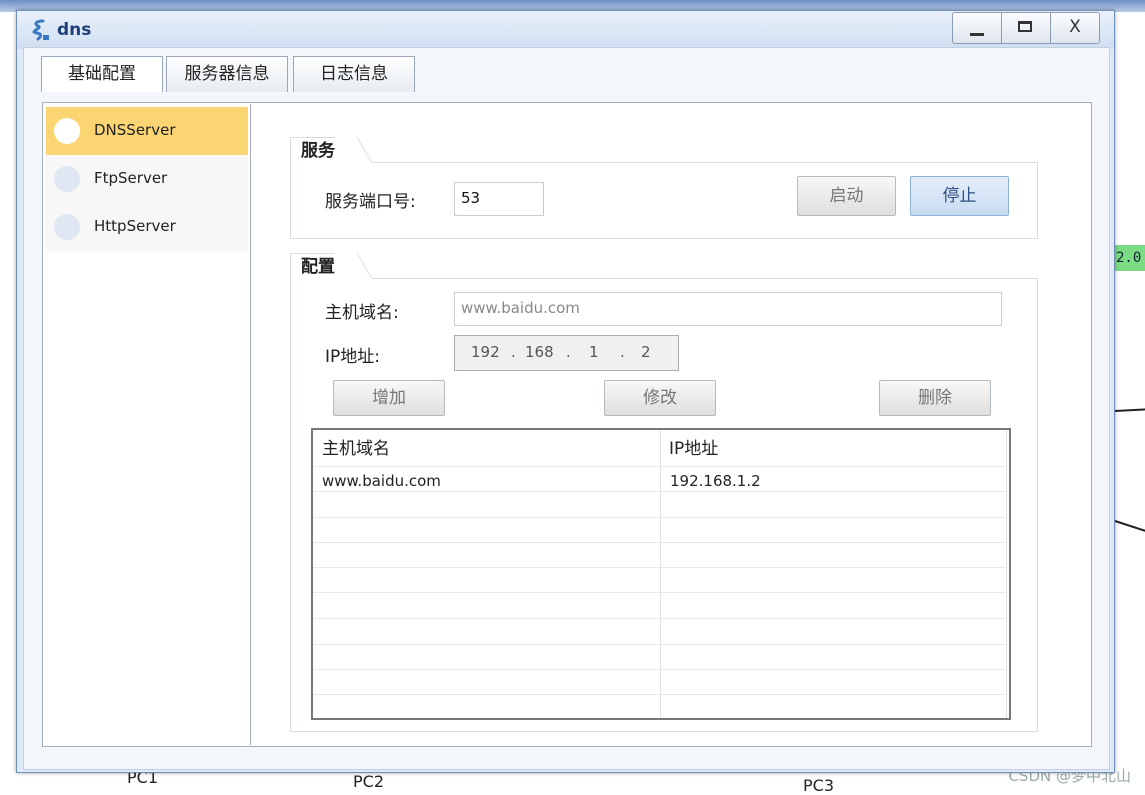 The height and width of the screenshot is (795, 1145). What do you see at coordinates (499, 199) in the screenshot?
I see `port-input: 53` at bounding box center [499, 199].